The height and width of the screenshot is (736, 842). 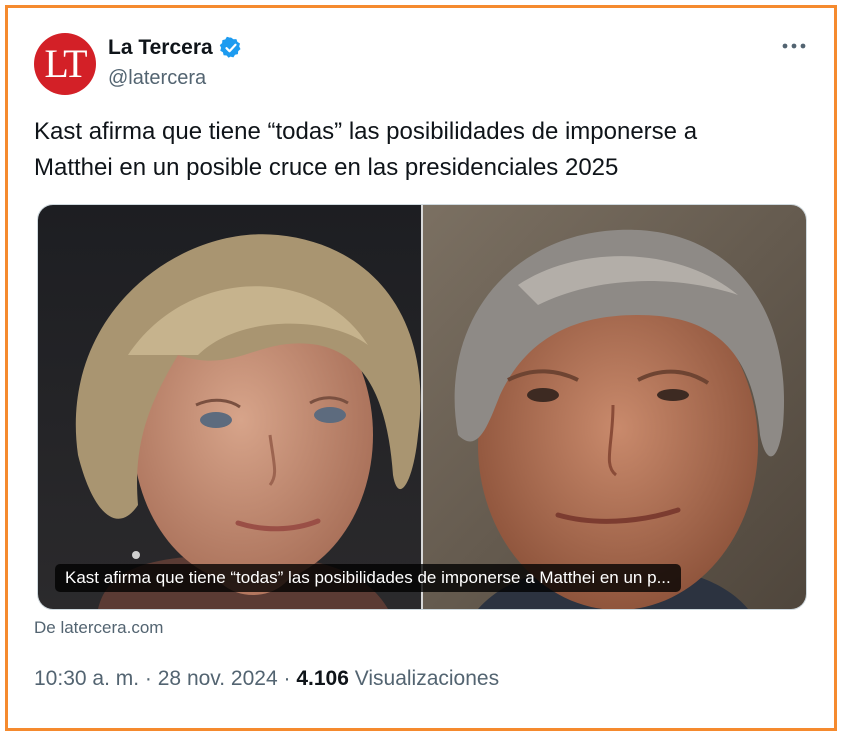 What do you see at coordinates (231, 48) in the screenshot?
I see `verified-badge-icon` at bounding box center [231, 48].